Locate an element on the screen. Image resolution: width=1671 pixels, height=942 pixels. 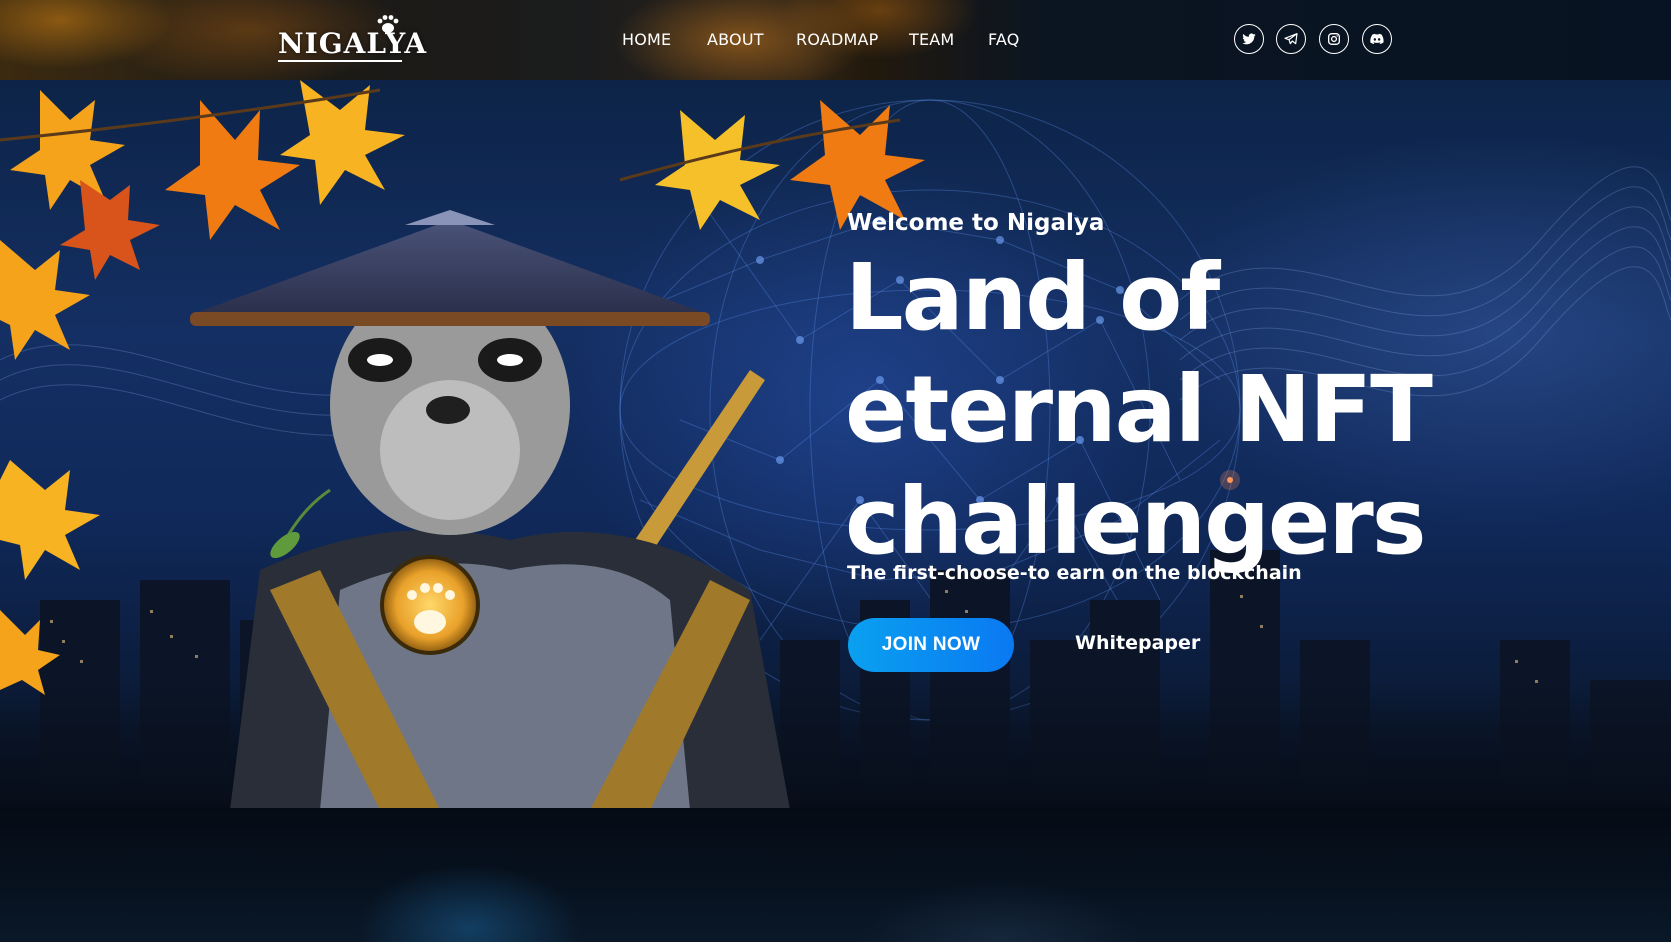
nav-team: TEAM is located at coordinates (931, 39).